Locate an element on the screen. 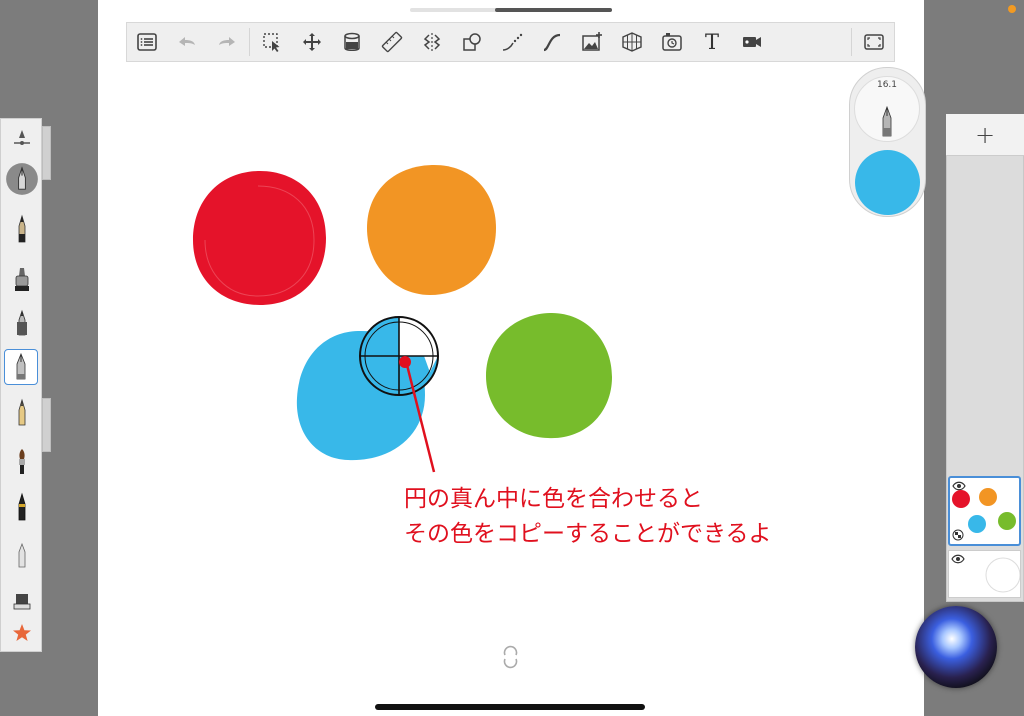 This screenshot has height=716, width=1024. annotation-text: 円の真ん中に色を合わせると その色をコピーすることができるよ is located at coordinates (588, 517).